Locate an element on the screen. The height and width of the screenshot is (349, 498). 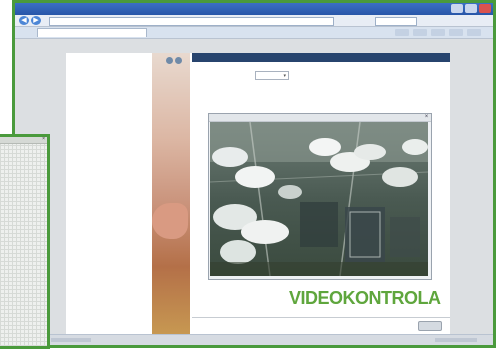
tab-active is located at coordinates (92, 32).